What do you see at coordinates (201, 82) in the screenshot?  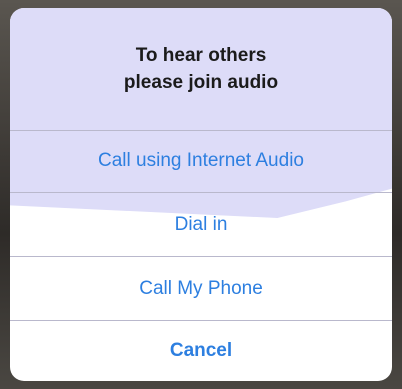 I see `dialog-title-line-2: please join audio` at bounding box center [201, 82].